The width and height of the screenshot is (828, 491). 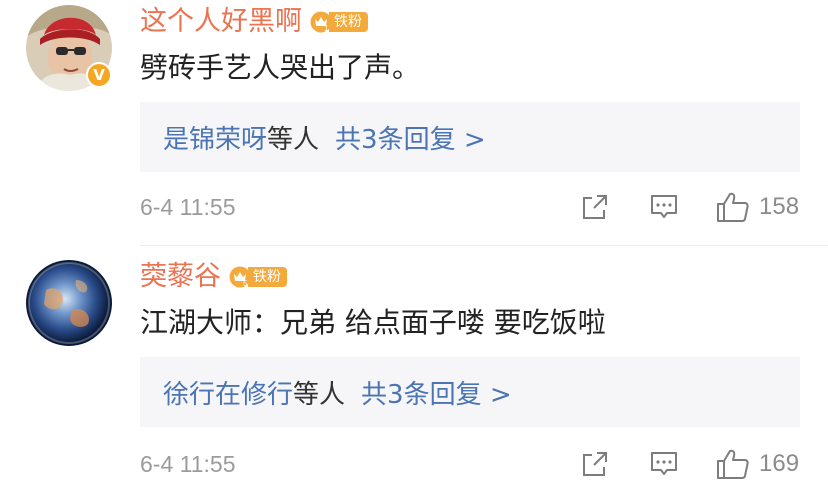 What do you see at coordinates (484, 245) in the screenshot?
I see `divider` at bounding box center [484, 245].